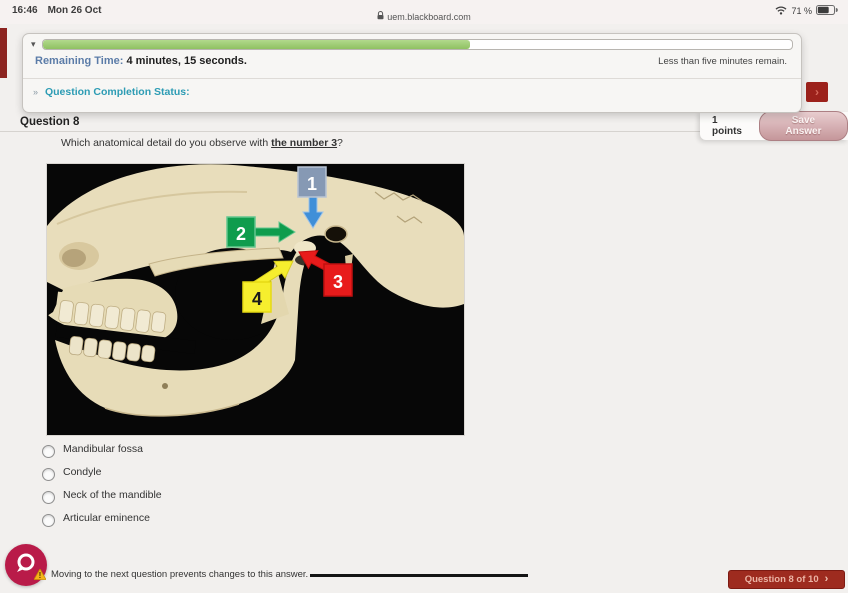  I want to click on svg-text: 3, so click(338, 282).